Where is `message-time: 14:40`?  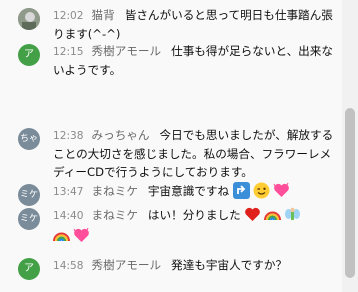 message-time: 14:40 is located at coordinates (68, 216).